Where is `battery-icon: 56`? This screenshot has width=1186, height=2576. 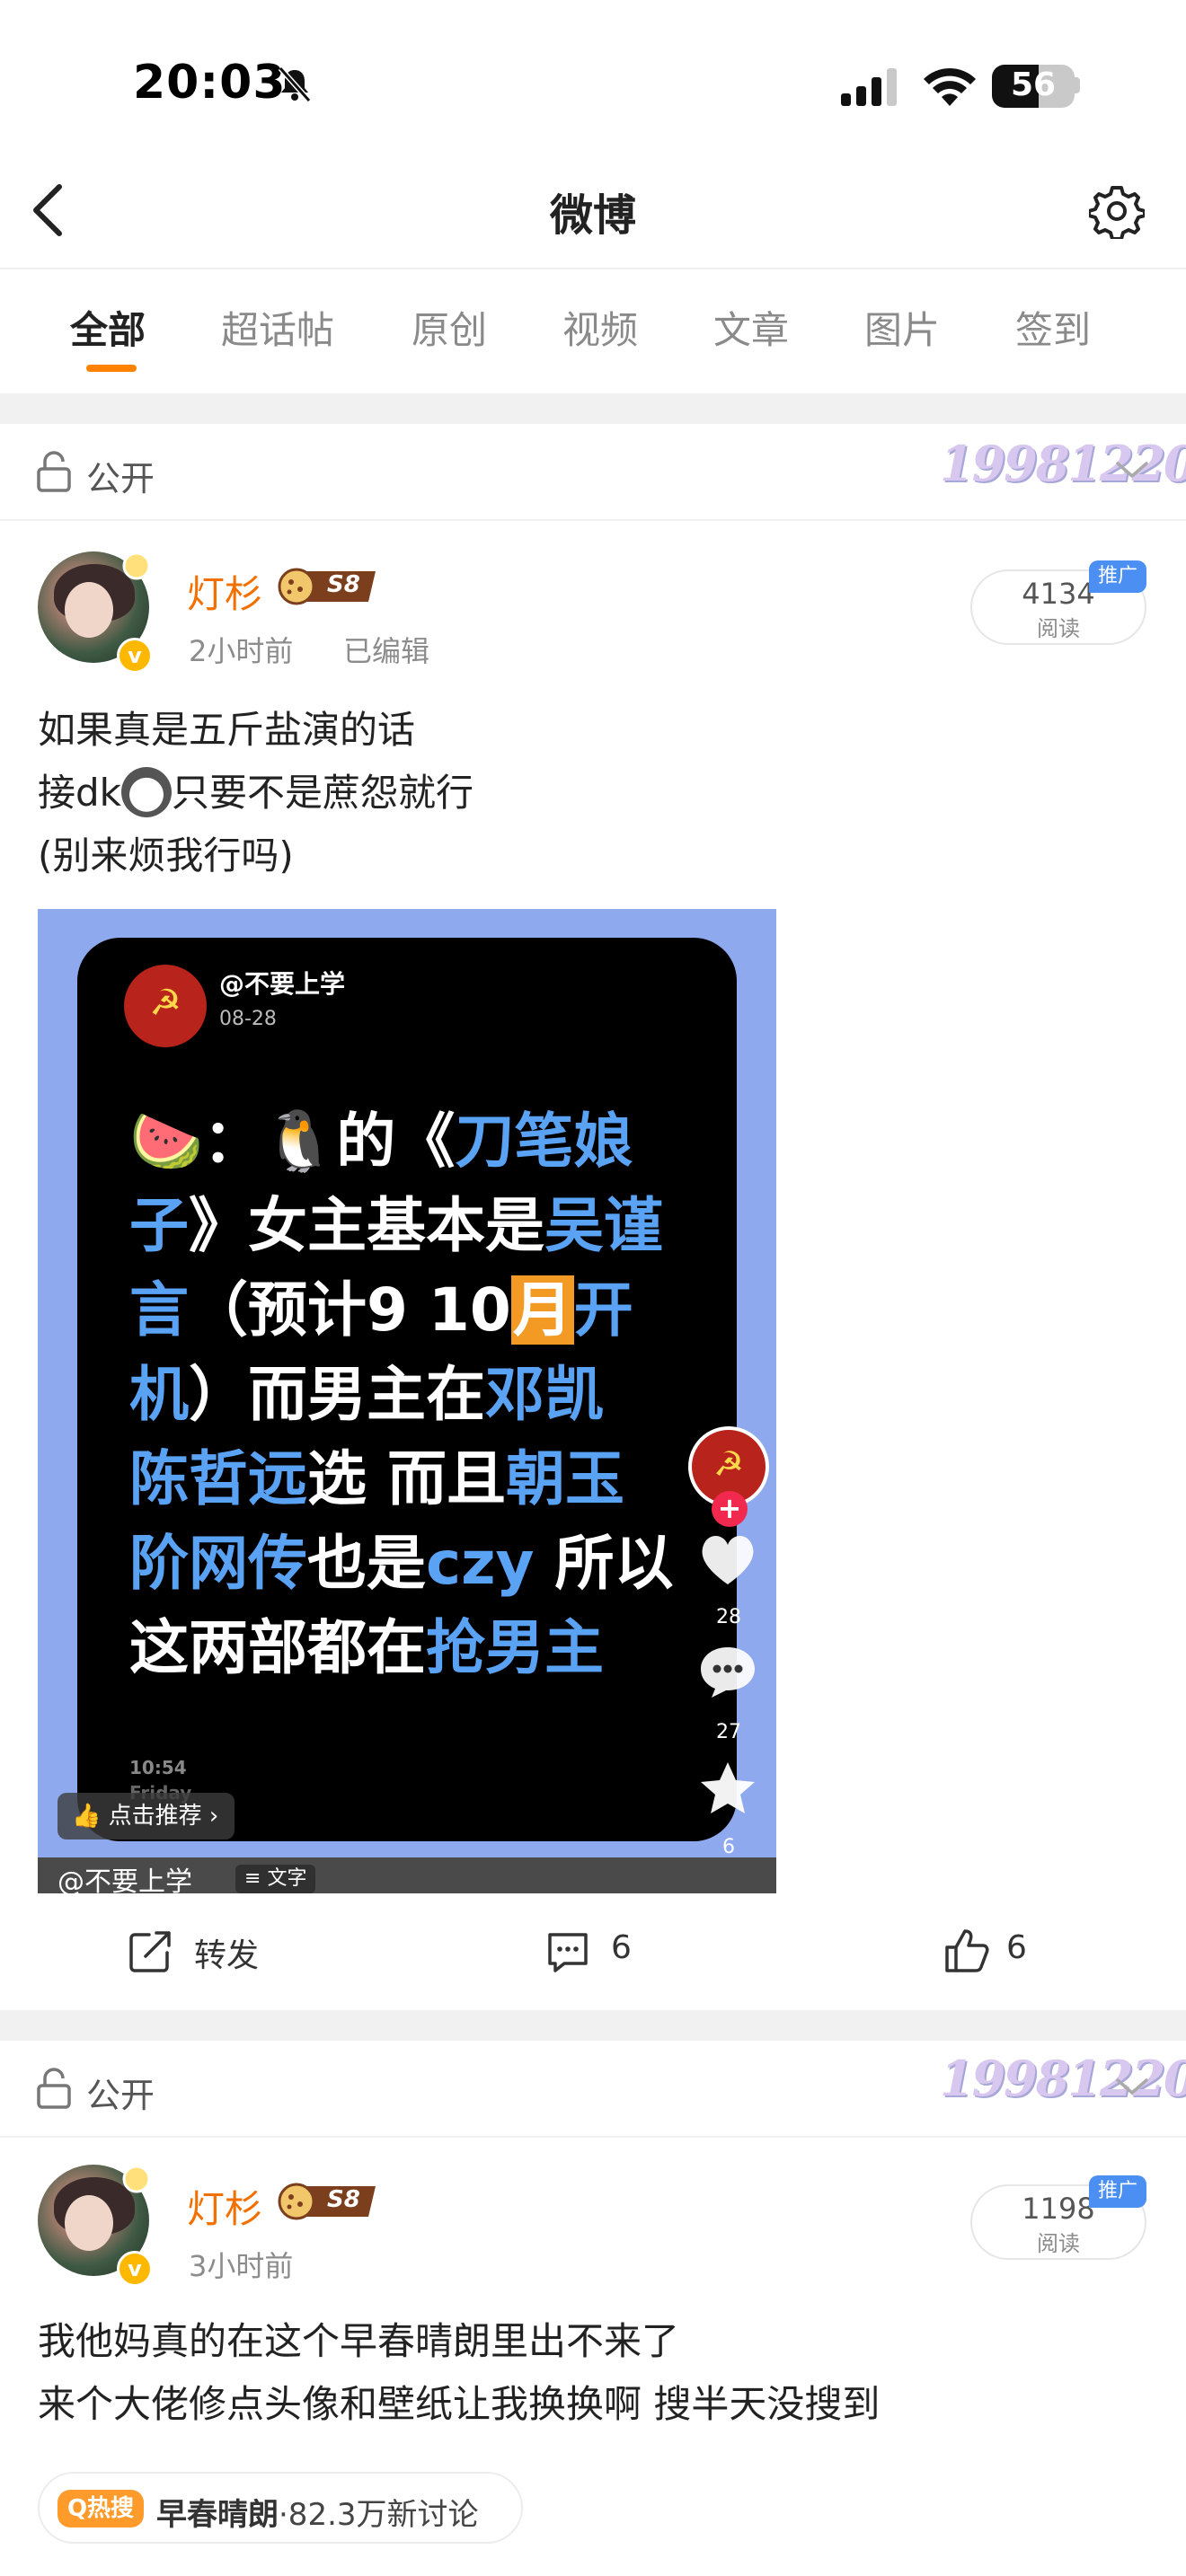
battery-icon: 56 is located at coordinates (1033, 86).